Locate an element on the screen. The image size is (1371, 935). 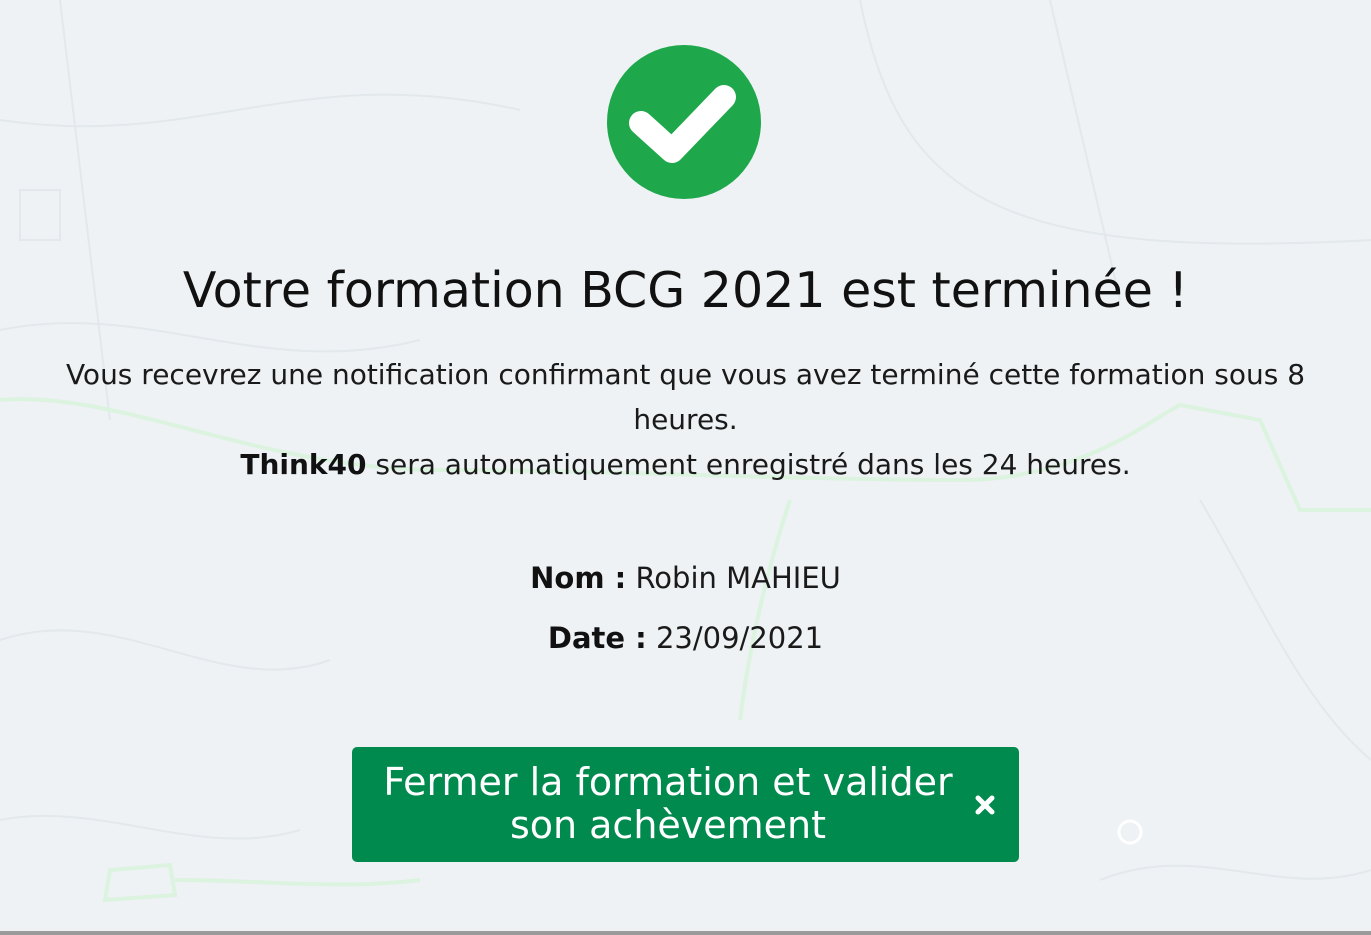
completion-title: Votre formation BCG 2021 est terminée ! is located at coordinates (685, 290).